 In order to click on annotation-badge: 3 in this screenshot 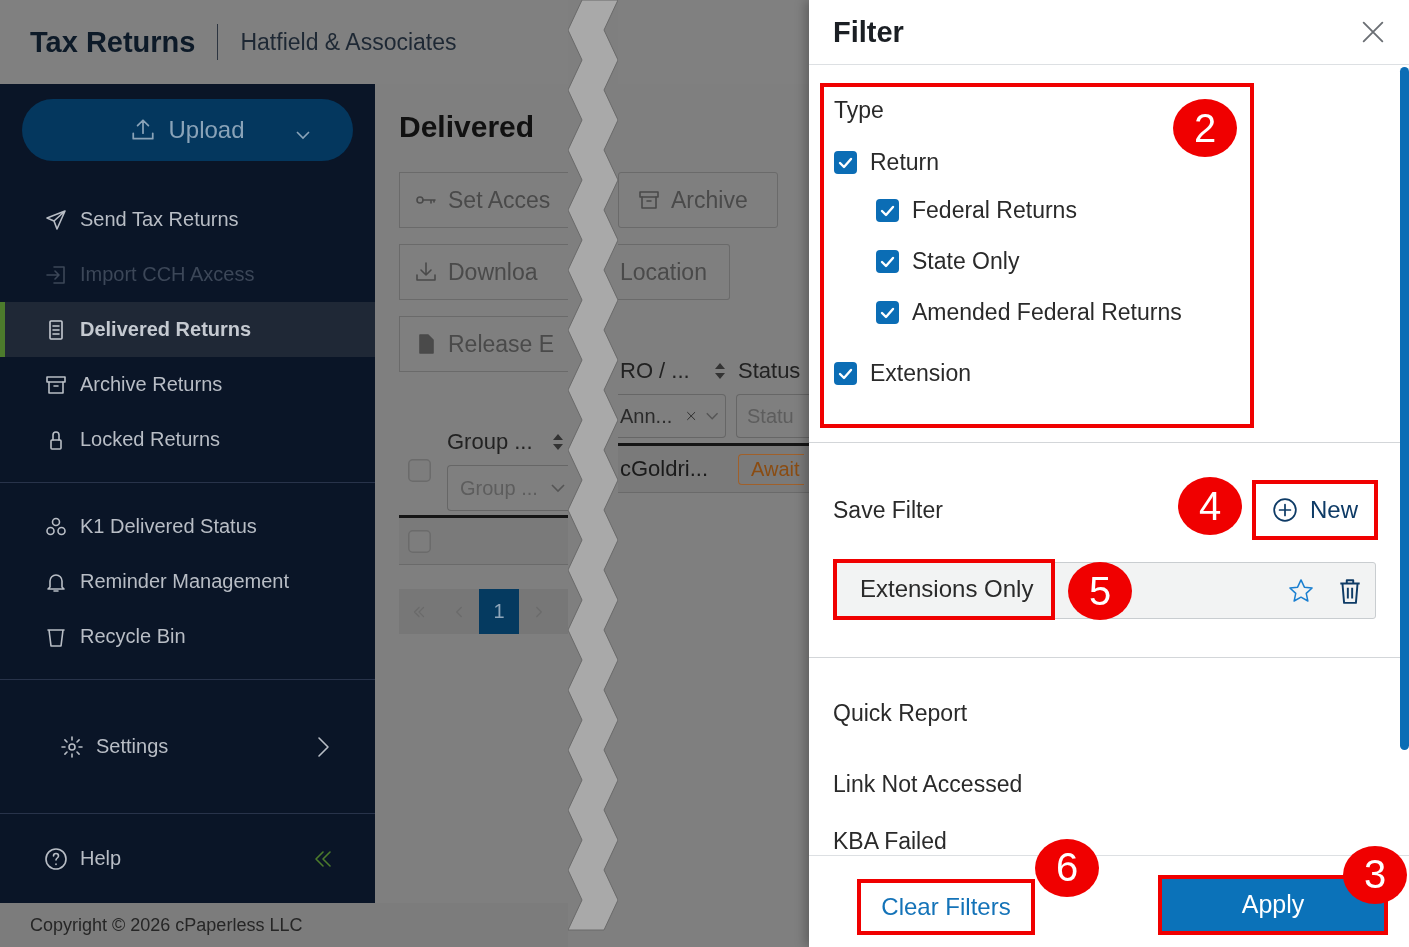, I will do `click(1375, 874)`.